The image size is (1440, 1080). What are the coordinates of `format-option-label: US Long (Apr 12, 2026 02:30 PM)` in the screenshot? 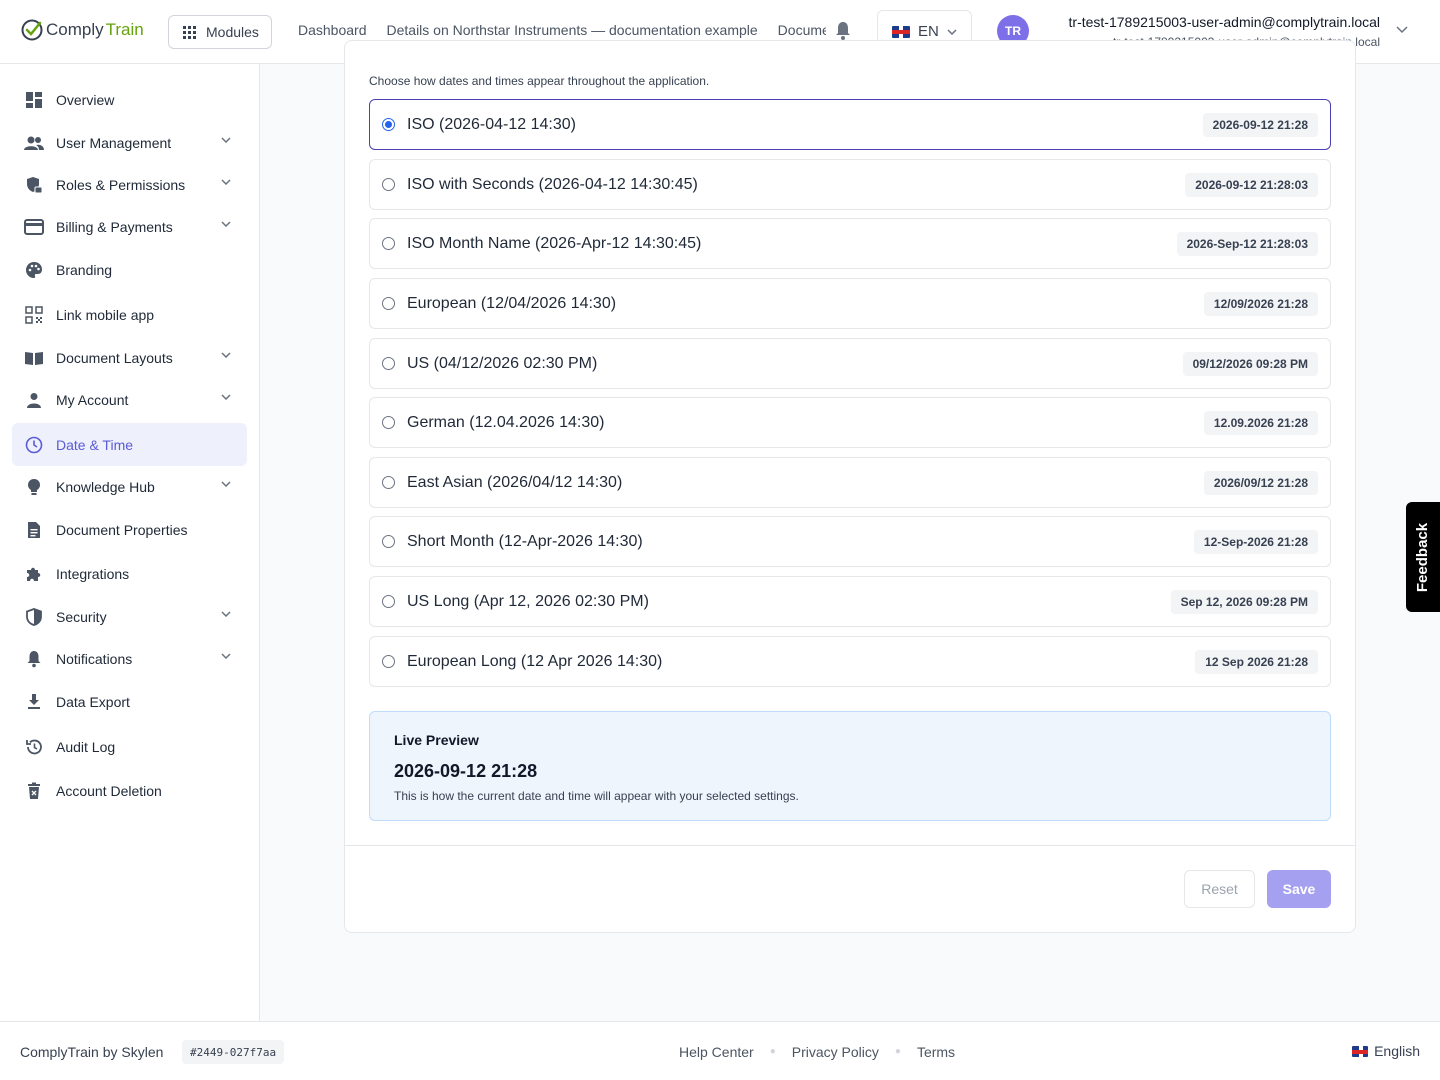 It's located at (528, 601).